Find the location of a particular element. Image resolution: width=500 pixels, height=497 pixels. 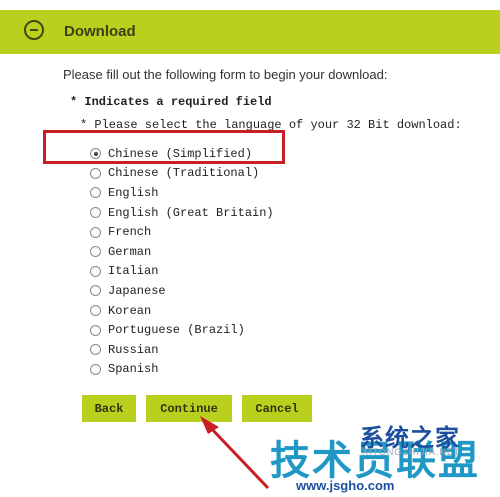

language-label: Italian is located at coordinates (133, 271).